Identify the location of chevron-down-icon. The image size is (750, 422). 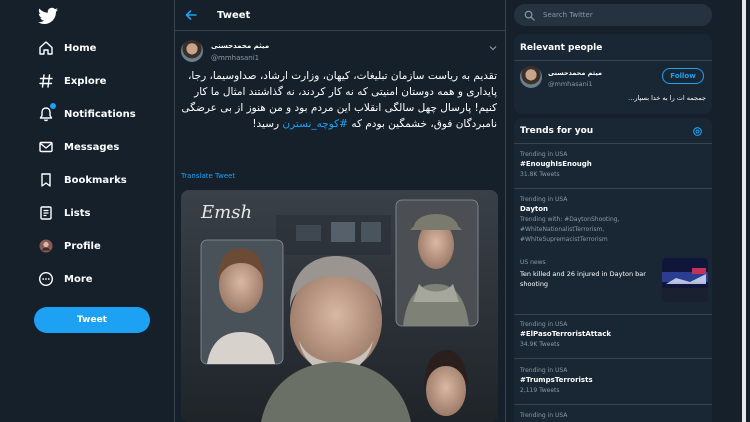
(493, 48).